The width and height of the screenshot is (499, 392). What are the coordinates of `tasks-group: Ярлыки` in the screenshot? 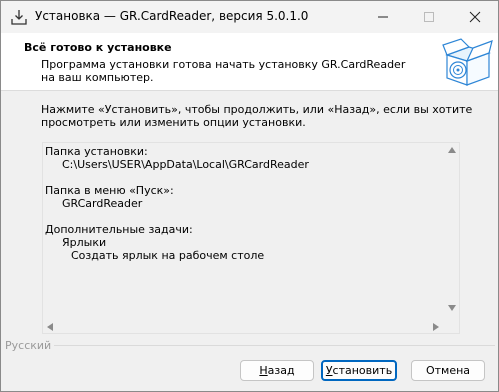 It's located at (84, 242).